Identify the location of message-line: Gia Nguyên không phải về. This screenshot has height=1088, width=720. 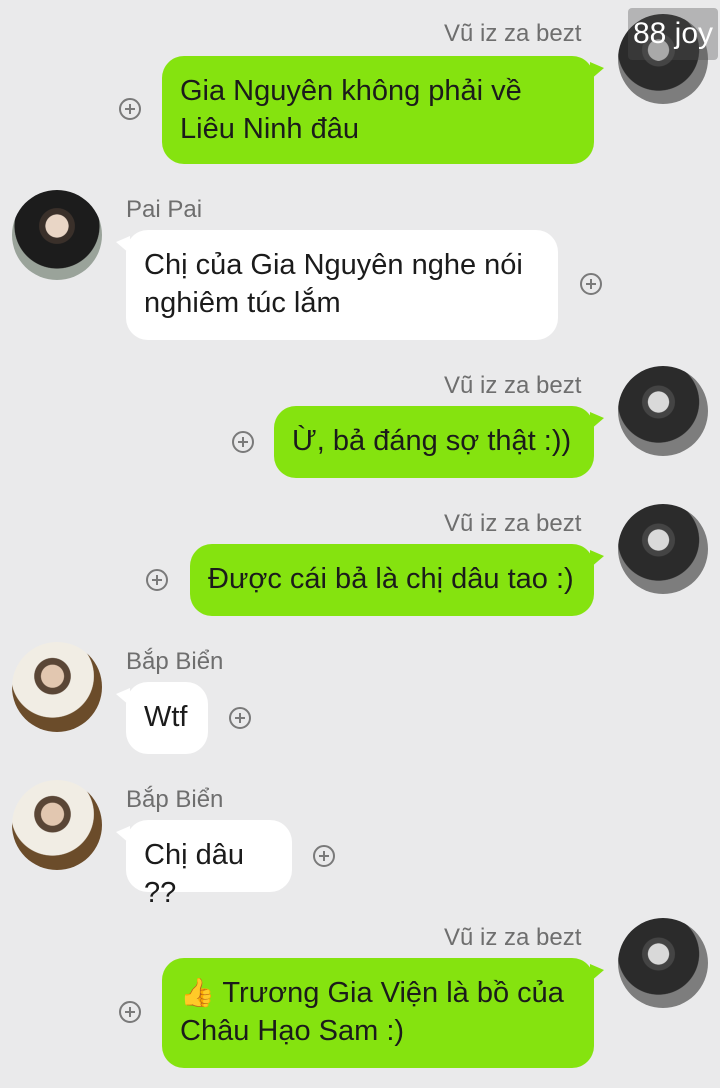
(351, 91).